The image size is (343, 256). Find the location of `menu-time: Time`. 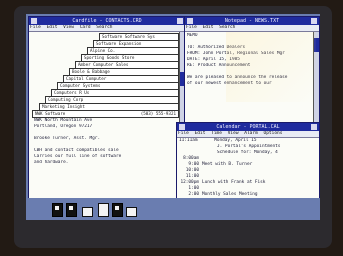

menu-time: Time is located at coordinates (216, 133).